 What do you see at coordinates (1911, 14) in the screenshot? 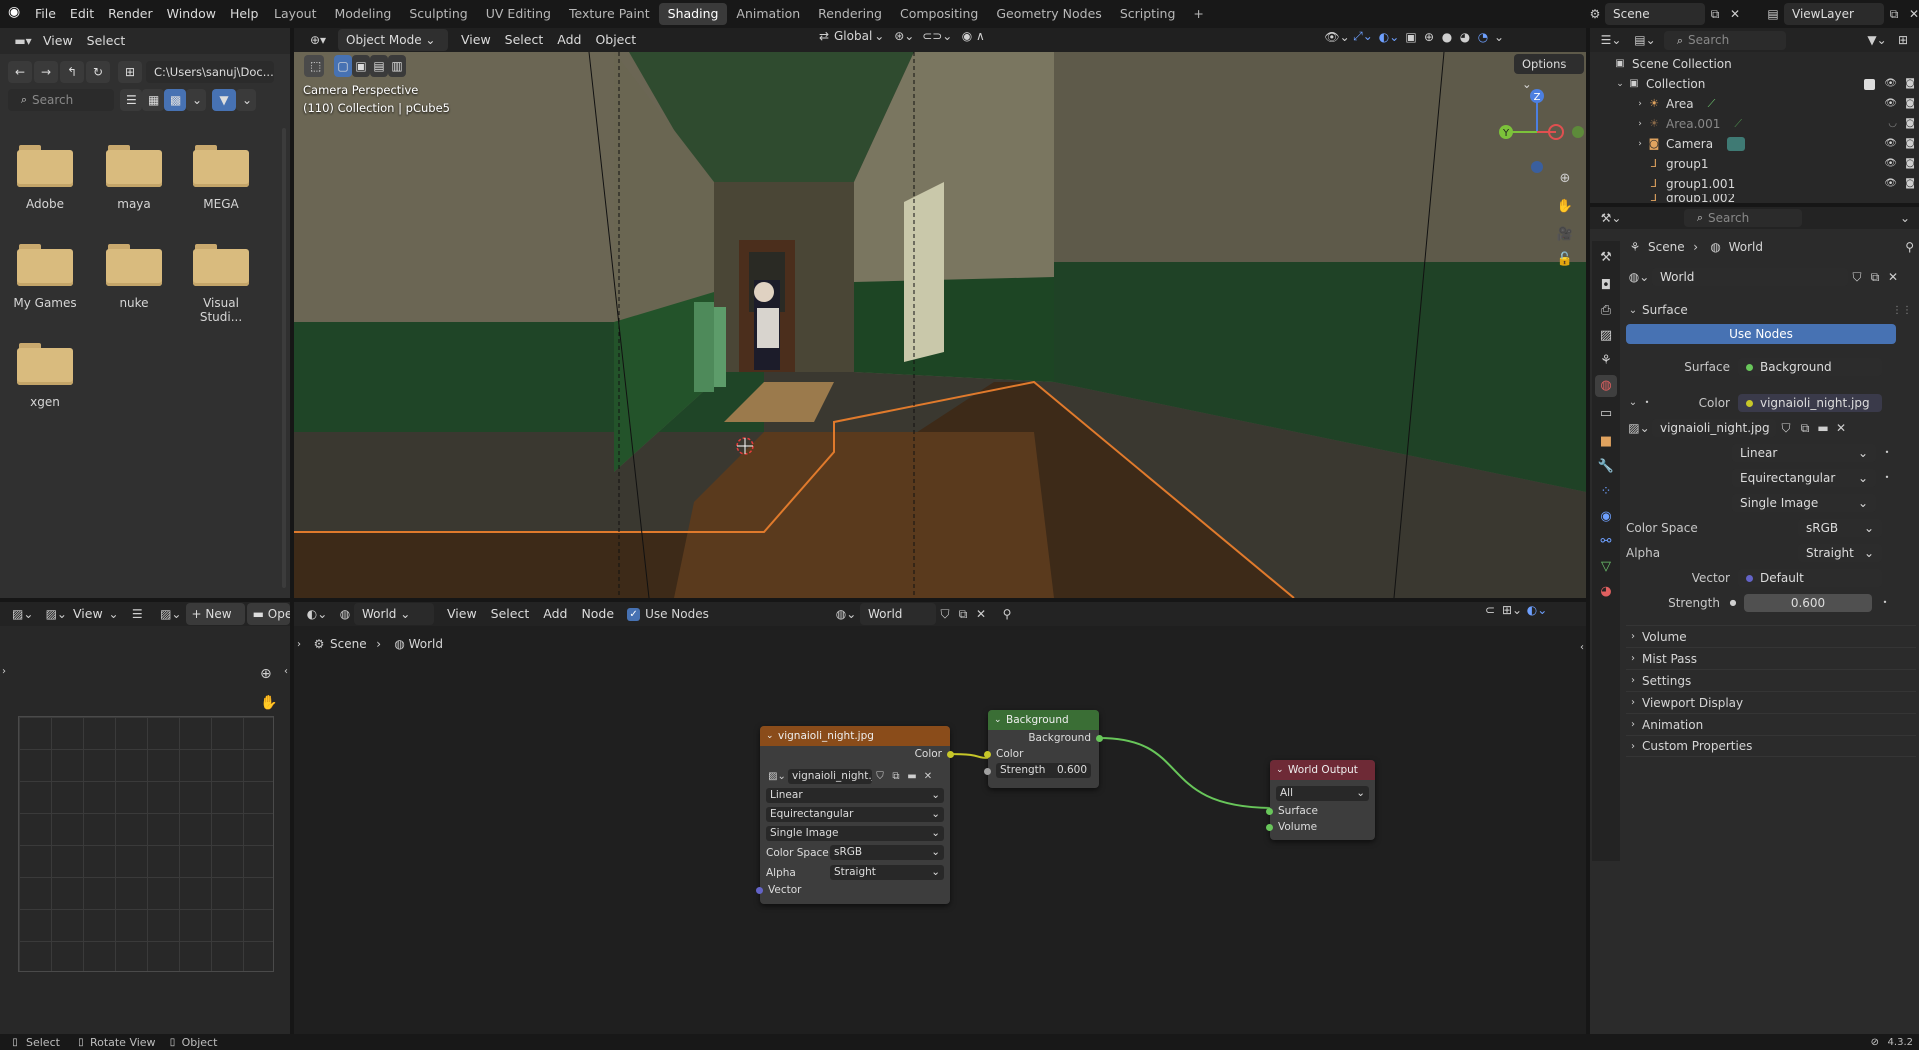
I see `delete-viewlayer-icon: ✕` at bounding box center [1911, 14].